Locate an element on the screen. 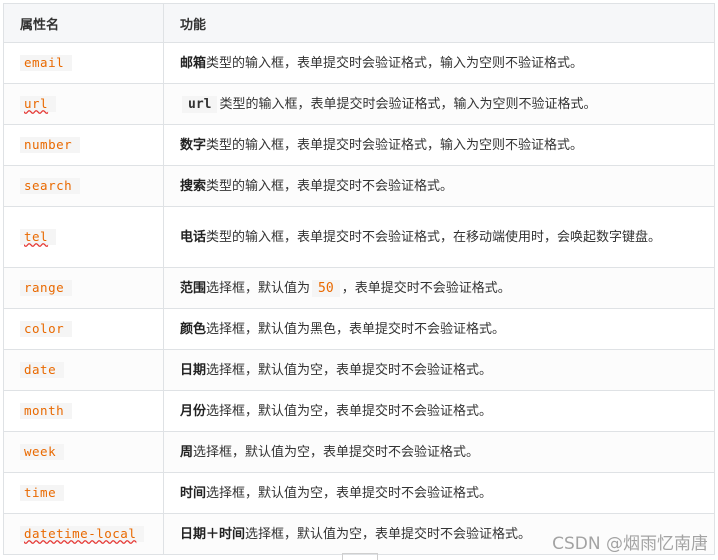 This screenshot has height=560, width=718. description-inline-number: 50 is located at coordinates (326, 288).